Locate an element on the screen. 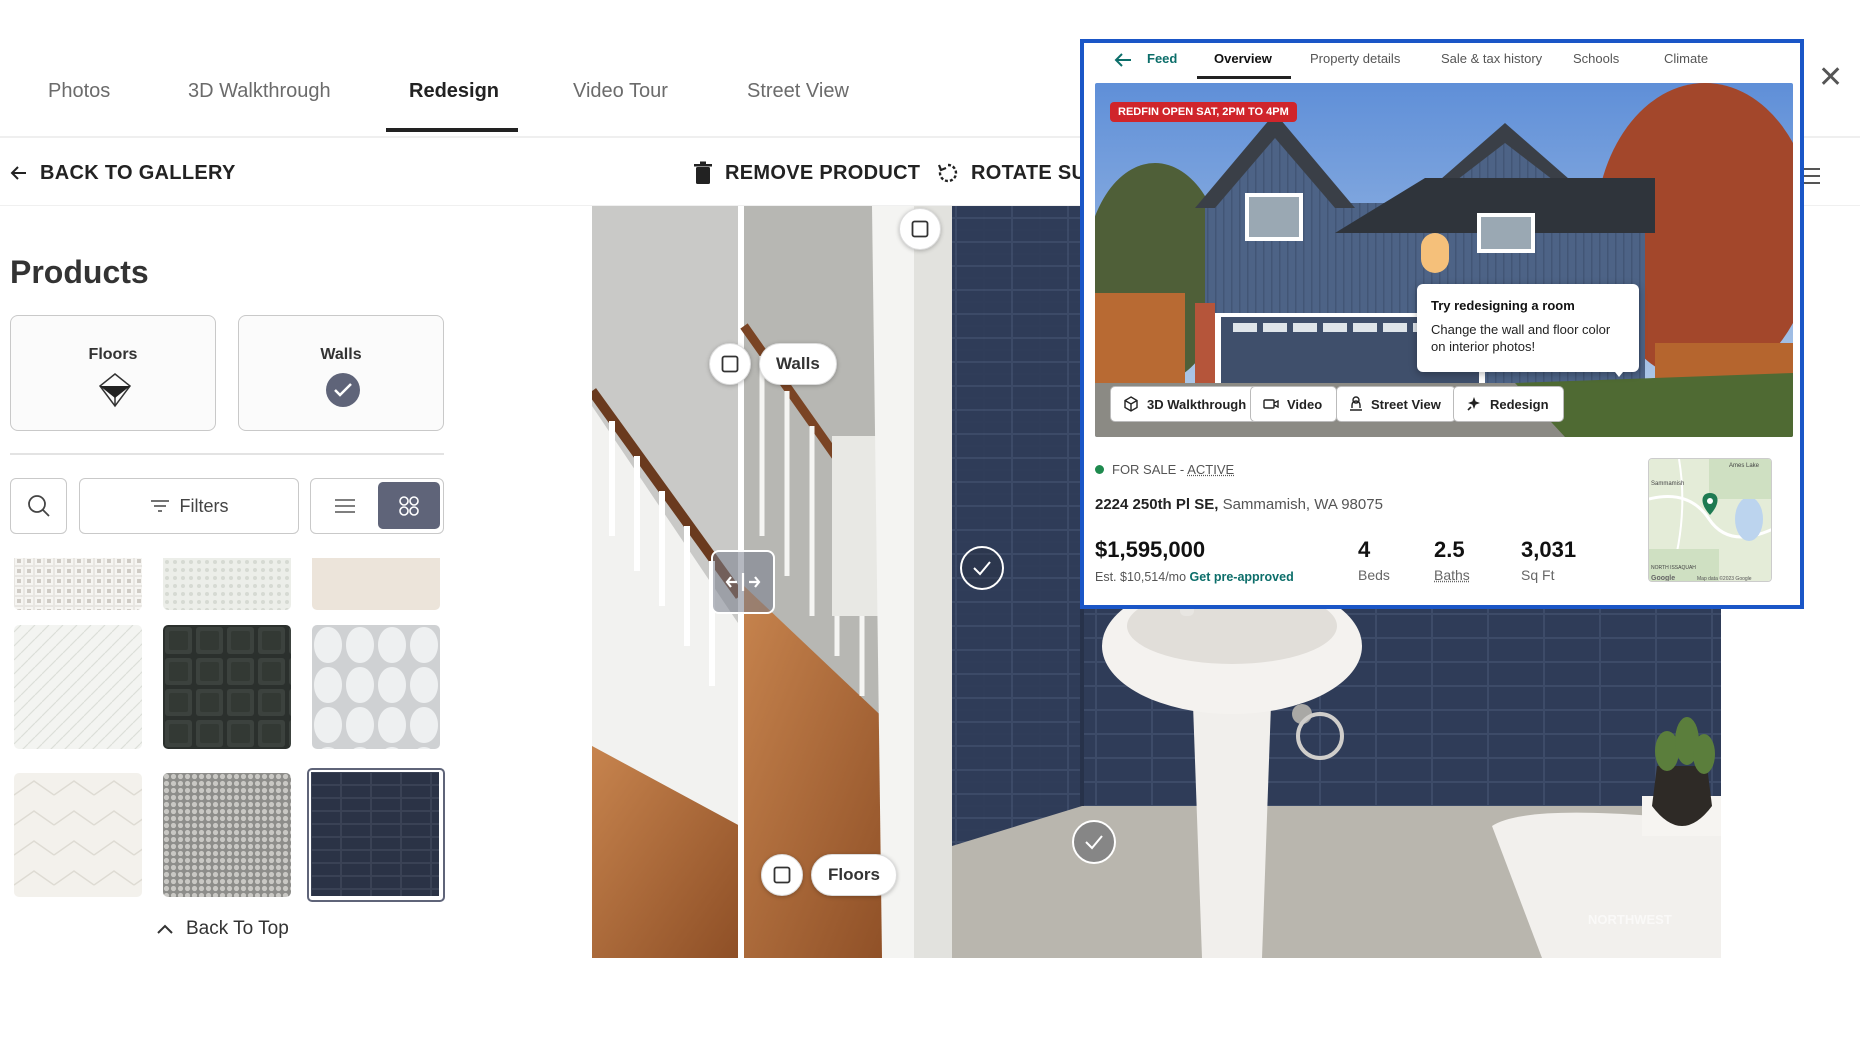 The width and height of the screenshot is (1860, 1046). redesign-button: Redesign is located at coordinates (1508, 404).